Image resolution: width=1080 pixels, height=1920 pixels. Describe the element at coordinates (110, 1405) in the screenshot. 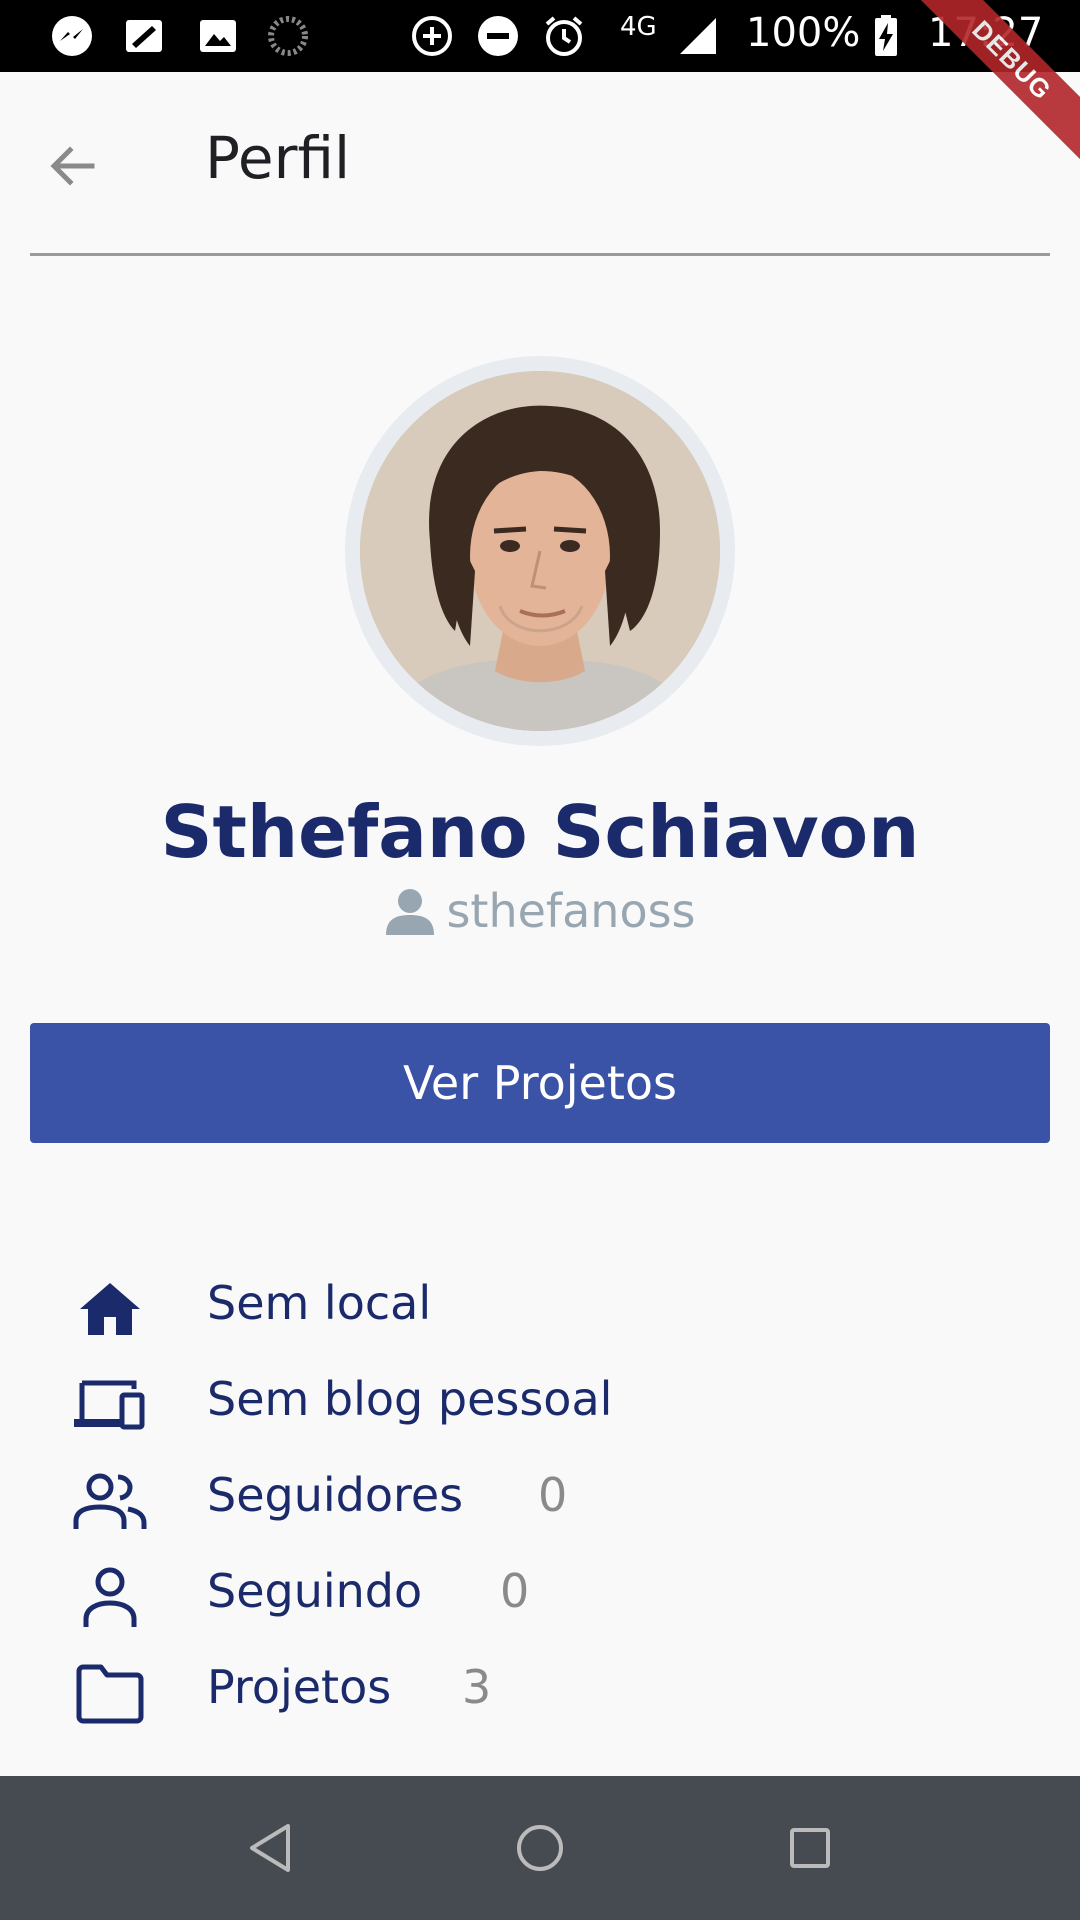

I see `devices-icon` at that location.